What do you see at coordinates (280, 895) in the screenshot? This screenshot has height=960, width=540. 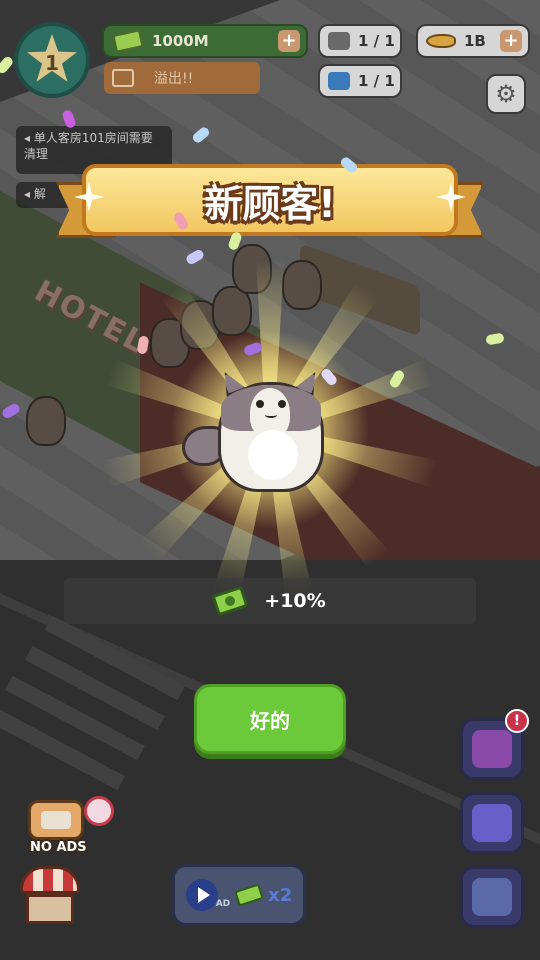 I see `ad-multiplier: x2` at bounding box center [280, 895].